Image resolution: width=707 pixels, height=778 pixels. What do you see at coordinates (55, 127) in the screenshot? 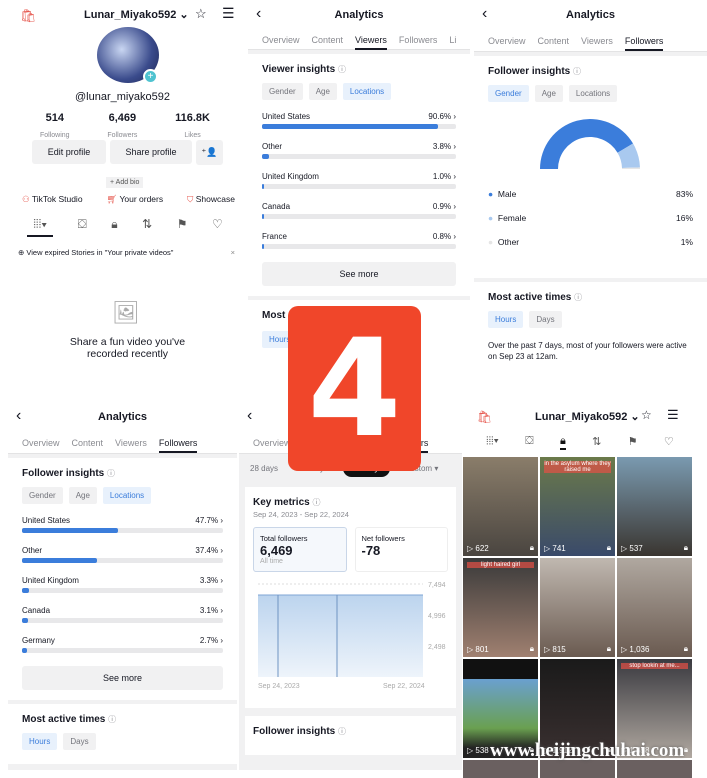
I see `following-stat: 514 Following` at bounding box center [55, 127].